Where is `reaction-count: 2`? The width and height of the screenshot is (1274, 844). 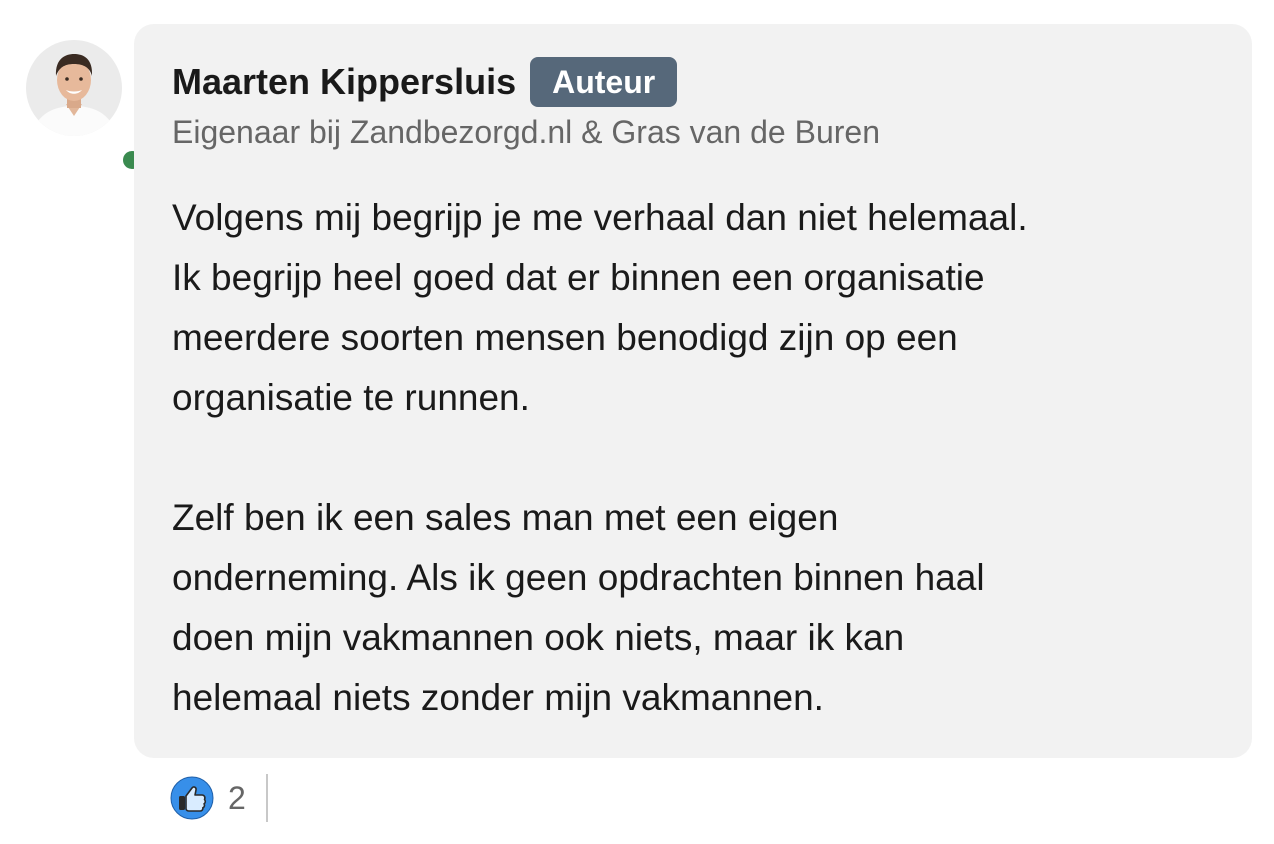
reaction-count: 2 is located at coordinates (237, 798).